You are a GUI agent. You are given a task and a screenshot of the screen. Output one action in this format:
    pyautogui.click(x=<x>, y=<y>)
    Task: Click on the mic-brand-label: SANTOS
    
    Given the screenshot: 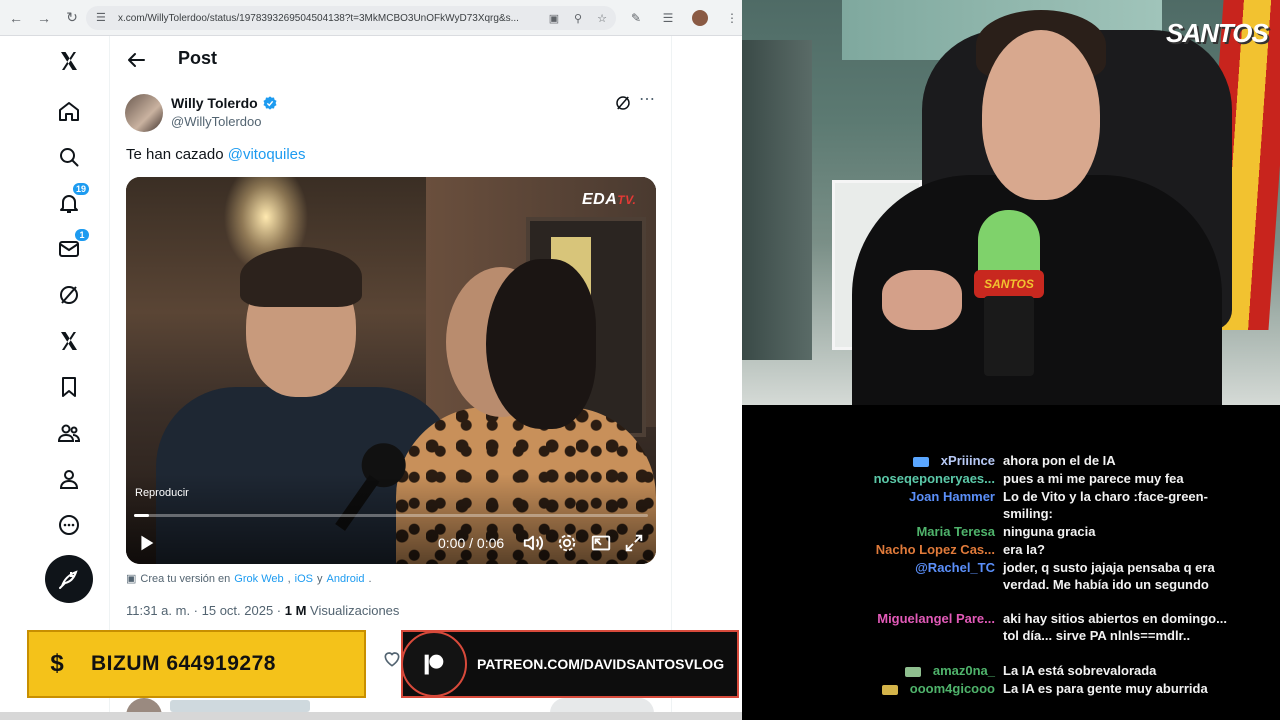 What is the action you would take?
    pyautogui.click(x=1009, y=284)
    